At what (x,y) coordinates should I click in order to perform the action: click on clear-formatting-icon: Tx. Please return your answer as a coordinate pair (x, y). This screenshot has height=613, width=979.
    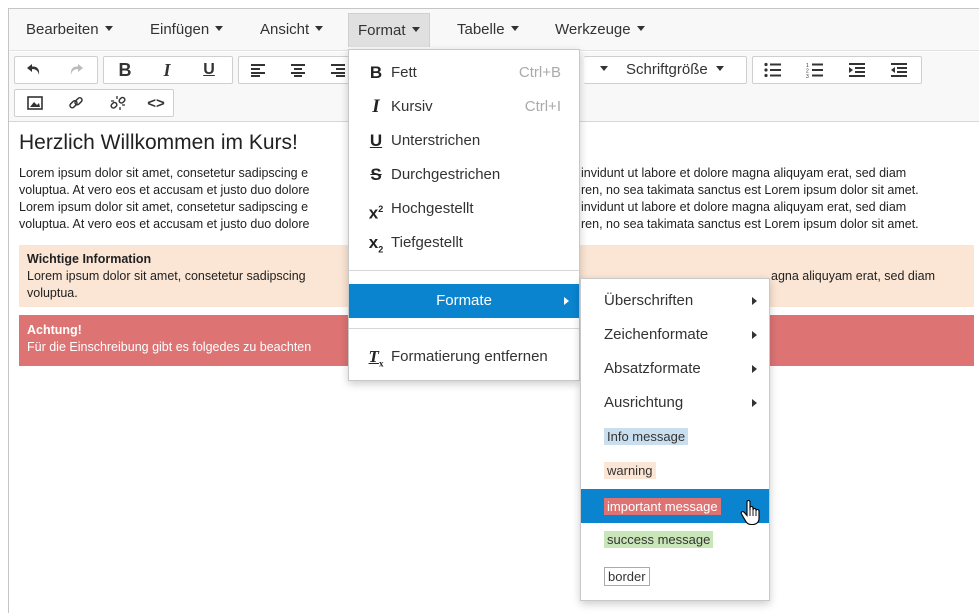
    Looking at the image, I should click on (376, 358).